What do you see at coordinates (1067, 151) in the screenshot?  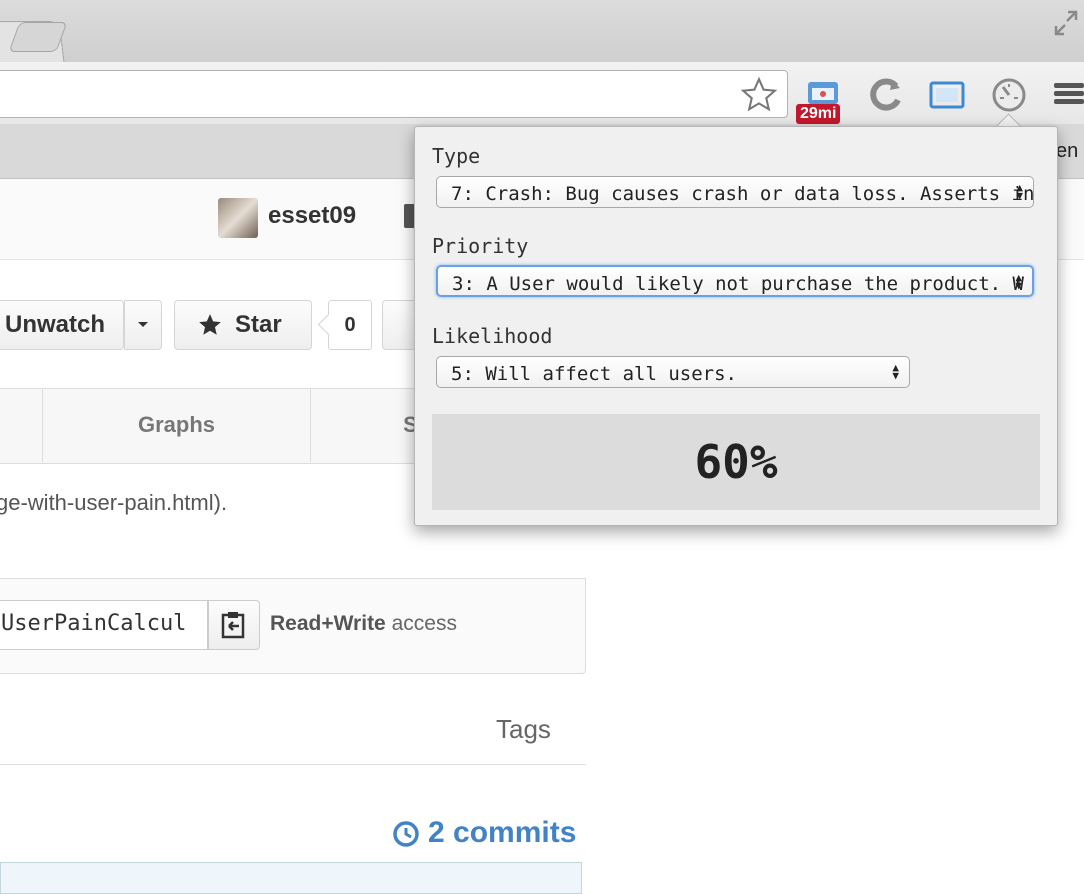 I see `bookmark-item: en` at bounding box center [1067, 151].